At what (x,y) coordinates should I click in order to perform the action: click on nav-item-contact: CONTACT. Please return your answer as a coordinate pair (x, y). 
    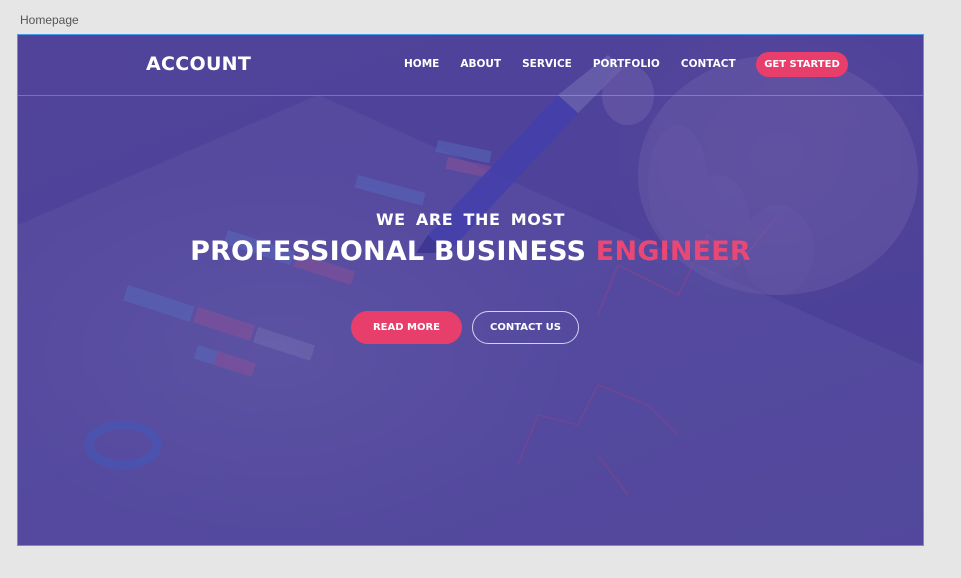
    Looking at the image, I should click on (708, 64).